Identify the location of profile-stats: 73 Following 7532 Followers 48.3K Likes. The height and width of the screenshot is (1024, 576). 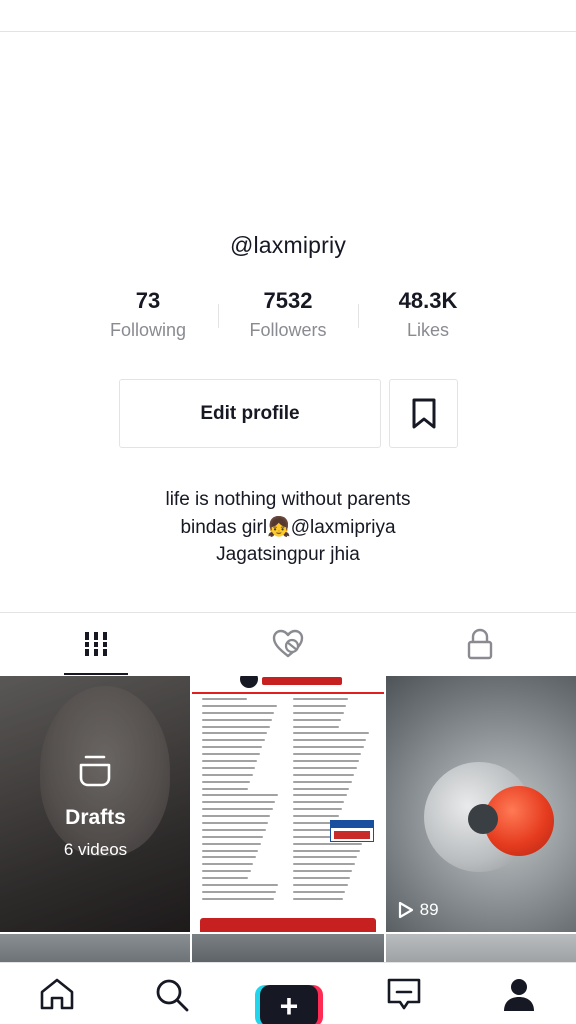
(288, 316).